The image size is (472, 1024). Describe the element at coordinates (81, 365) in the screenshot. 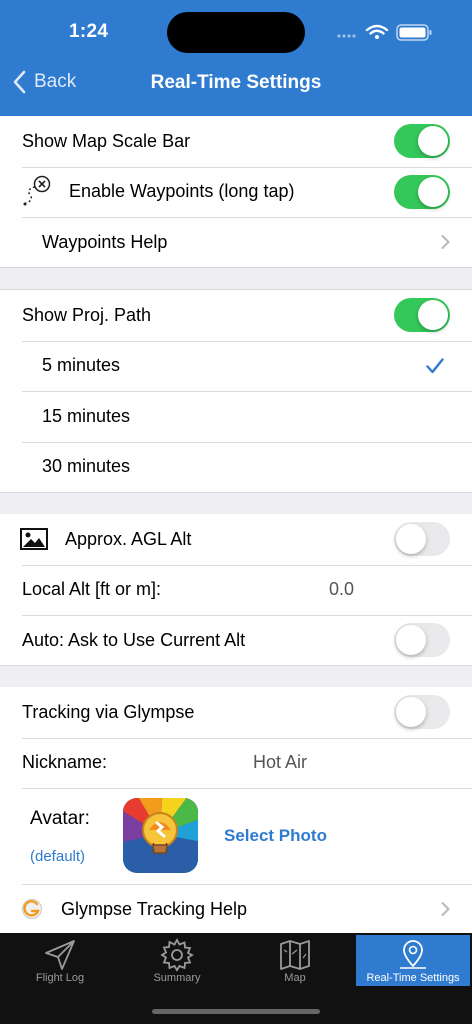

I see `path-option-label: 5 minutes` at that location.